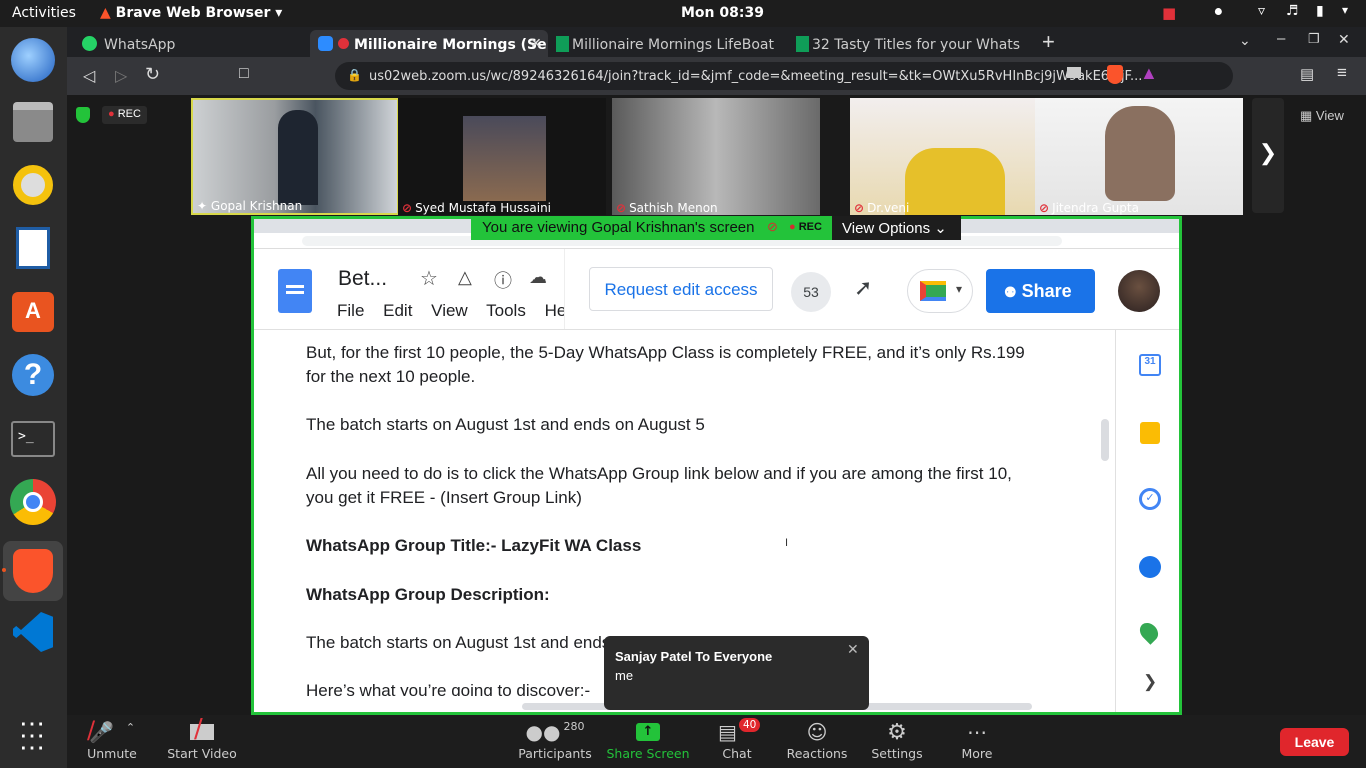 The image size is (1366, 768). What do you see at coordinates (33, 185) in the screenshot?
I see `rhythmbox-icon` at bounding box center [33, 185].